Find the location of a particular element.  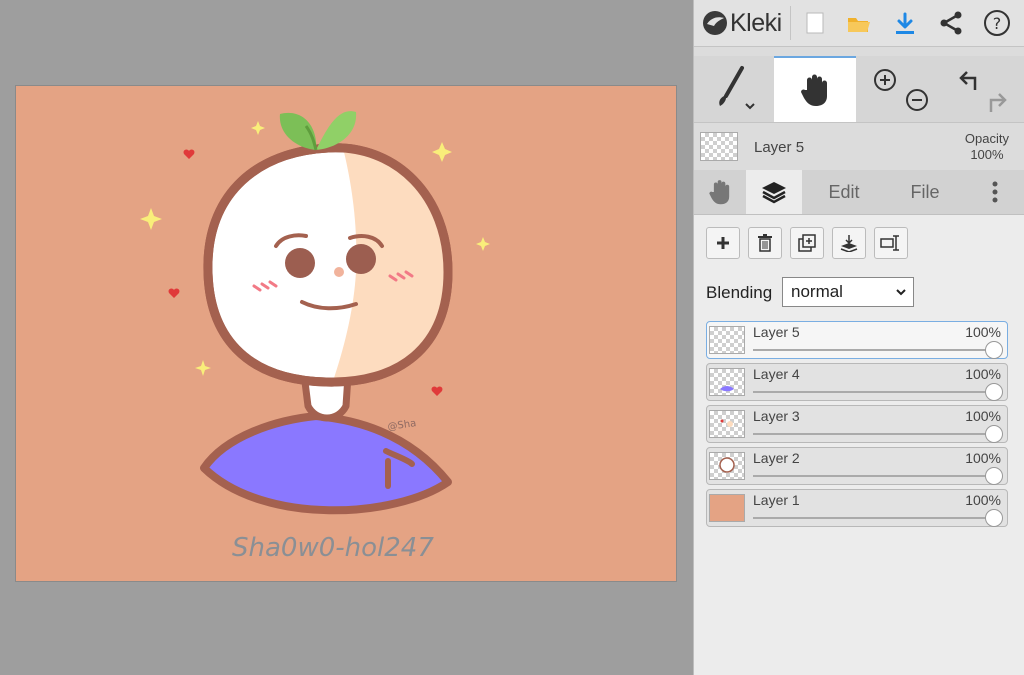

layer-name: Layer 5 is located at coordinates (776, 332).